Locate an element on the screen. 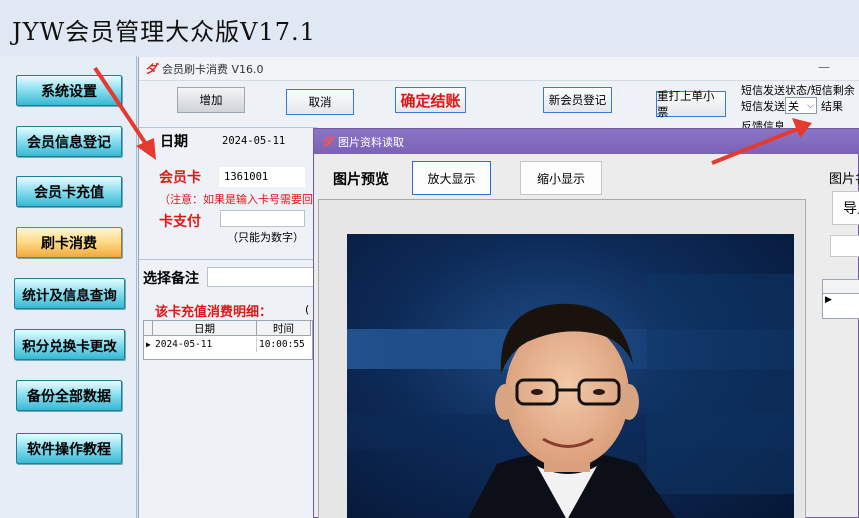 The image size is (859, 518). preview-label: 图片预览 is located at coordinates (361, 180).